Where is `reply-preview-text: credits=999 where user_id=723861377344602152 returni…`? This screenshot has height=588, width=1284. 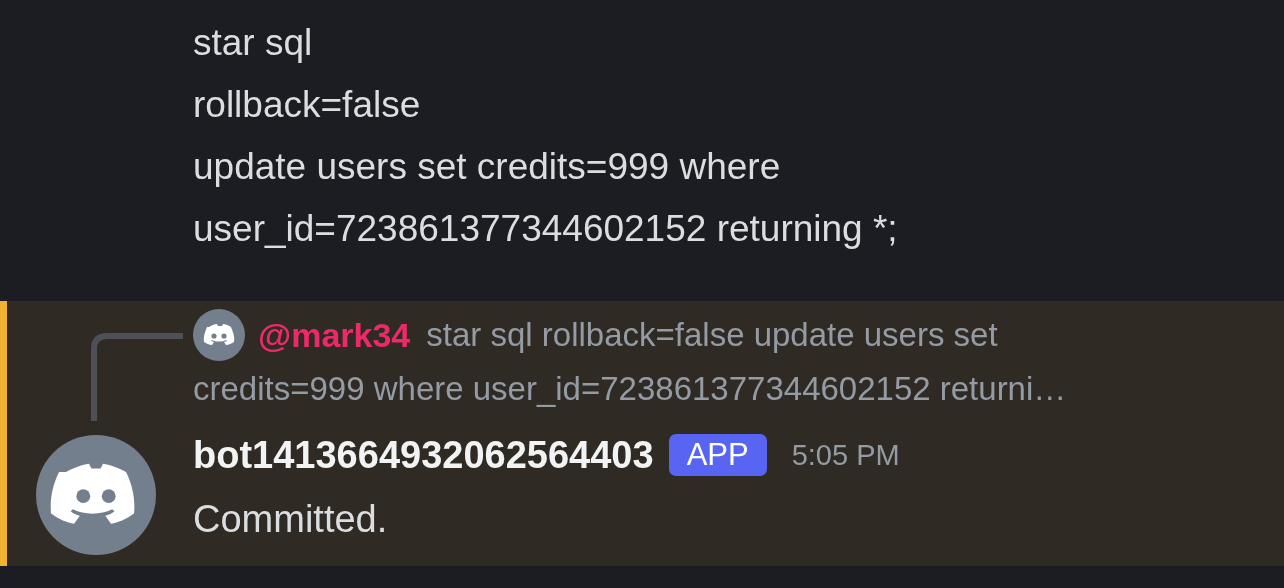
reply-preview-text: credits=999 where user_id=723861377344602152 returni… is located at coordinates (630, 389).